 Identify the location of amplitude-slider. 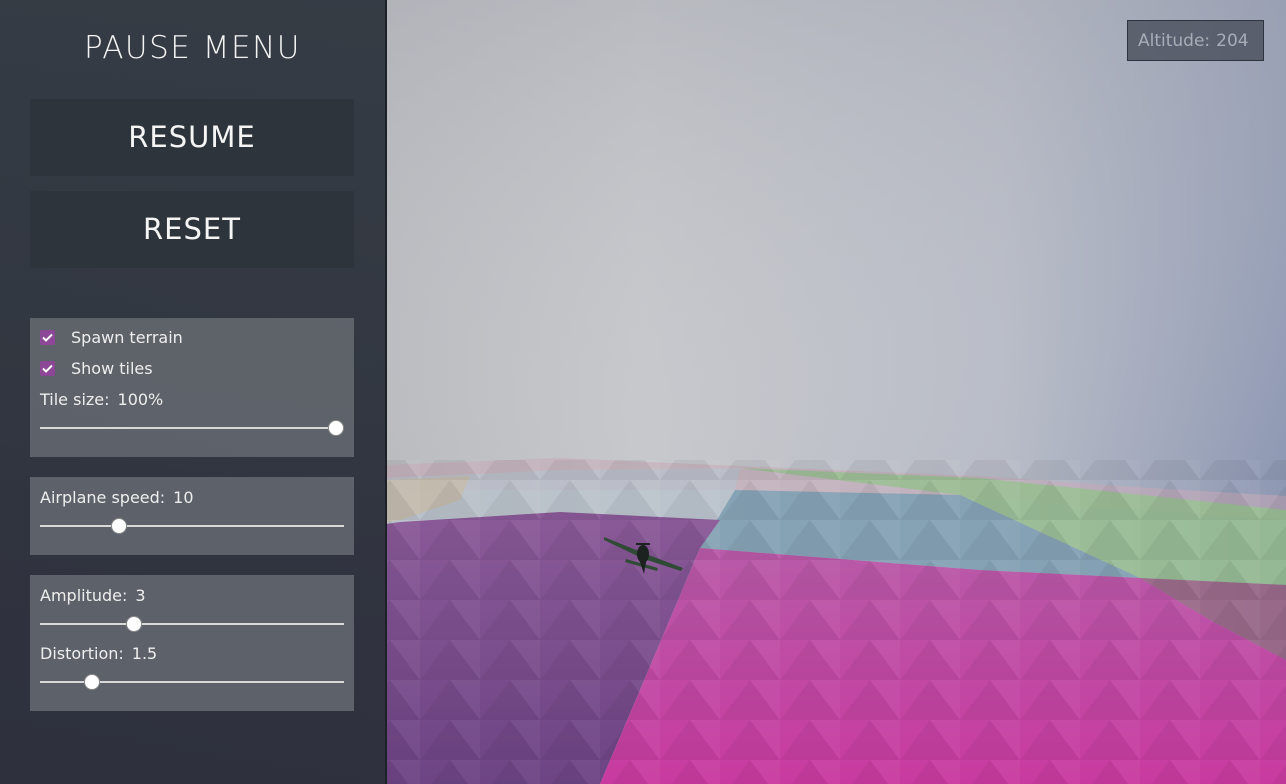
(192, 624).